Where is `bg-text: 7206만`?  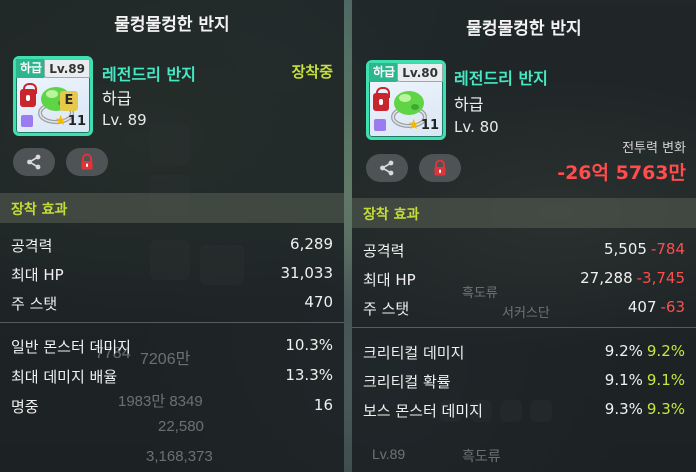 bg-text: 7206만 is located at coordinates (165, 359).